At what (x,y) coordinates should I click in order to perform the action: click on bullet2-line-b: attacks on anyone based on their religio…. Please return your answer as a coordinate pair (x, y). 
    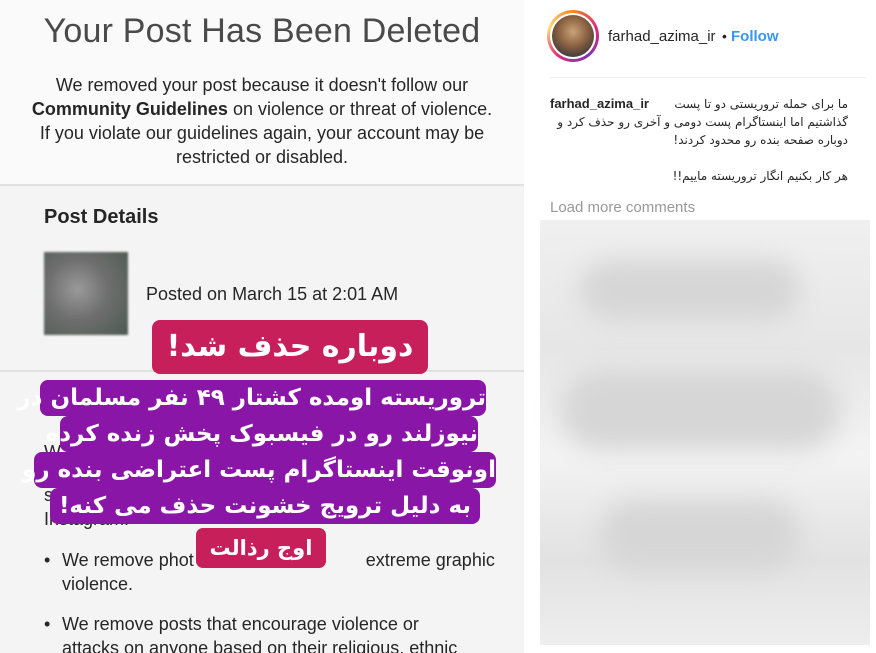
    Looking at the image, I should click on (260, 645).